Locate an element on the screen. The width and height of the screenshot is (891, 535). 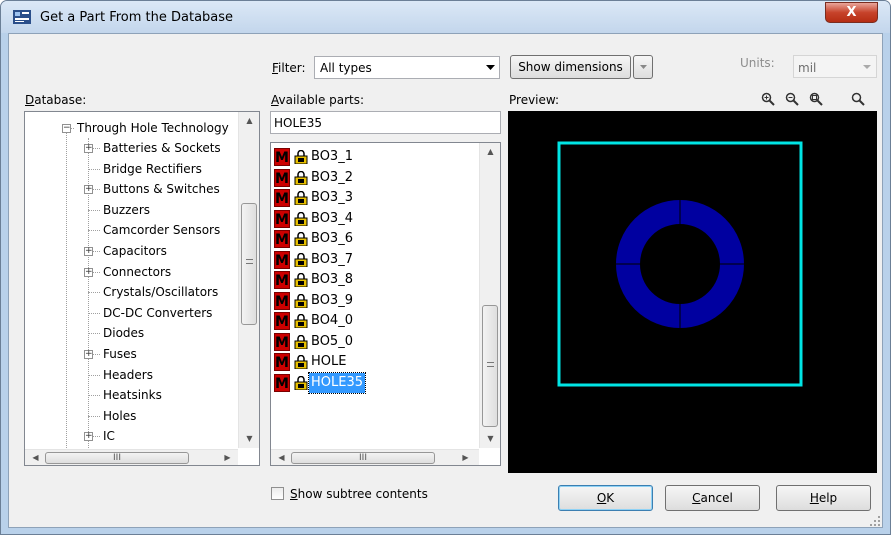
tree-item: DC-DC Converters is located at coordinates (157, 313).